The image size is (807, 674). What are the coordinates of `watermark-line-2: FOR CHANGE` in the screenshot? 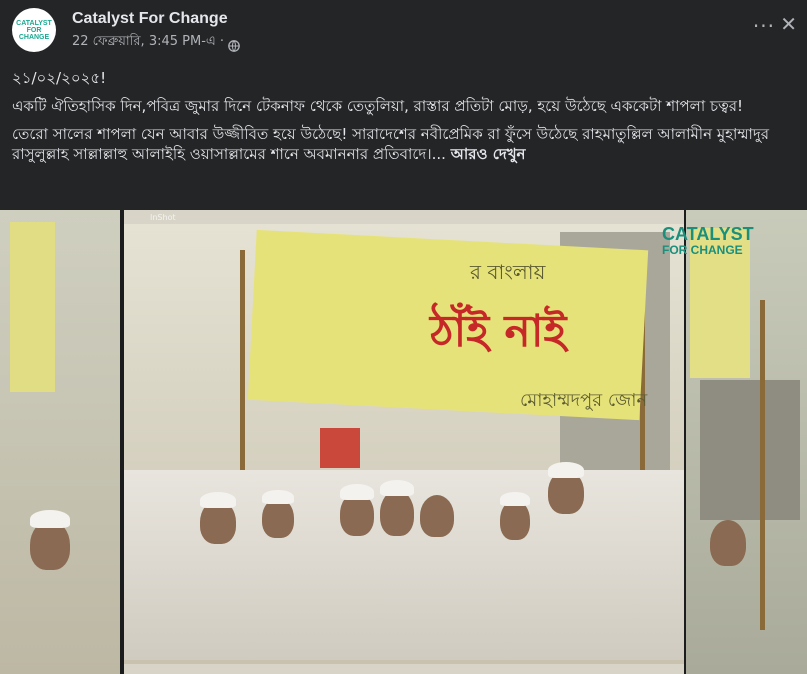 It's located at (702, 250).